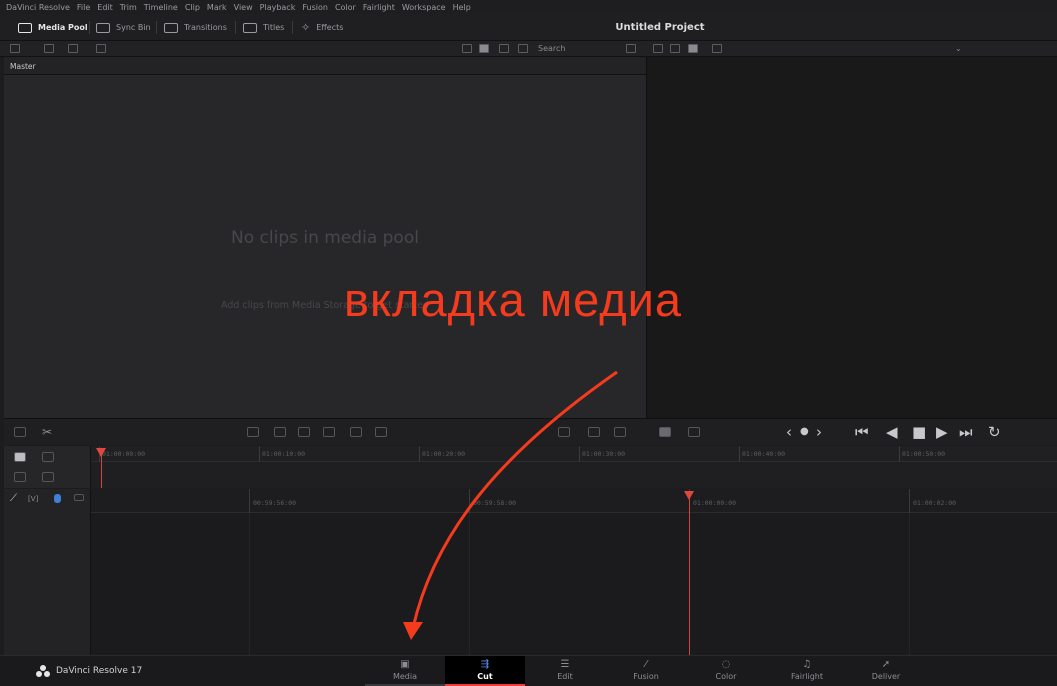 The image size is (1057, 686). What do you see at coordinates (356, 432) in the screenshot?
I see `place-on-top-icon` at bounding box center [356, 432].